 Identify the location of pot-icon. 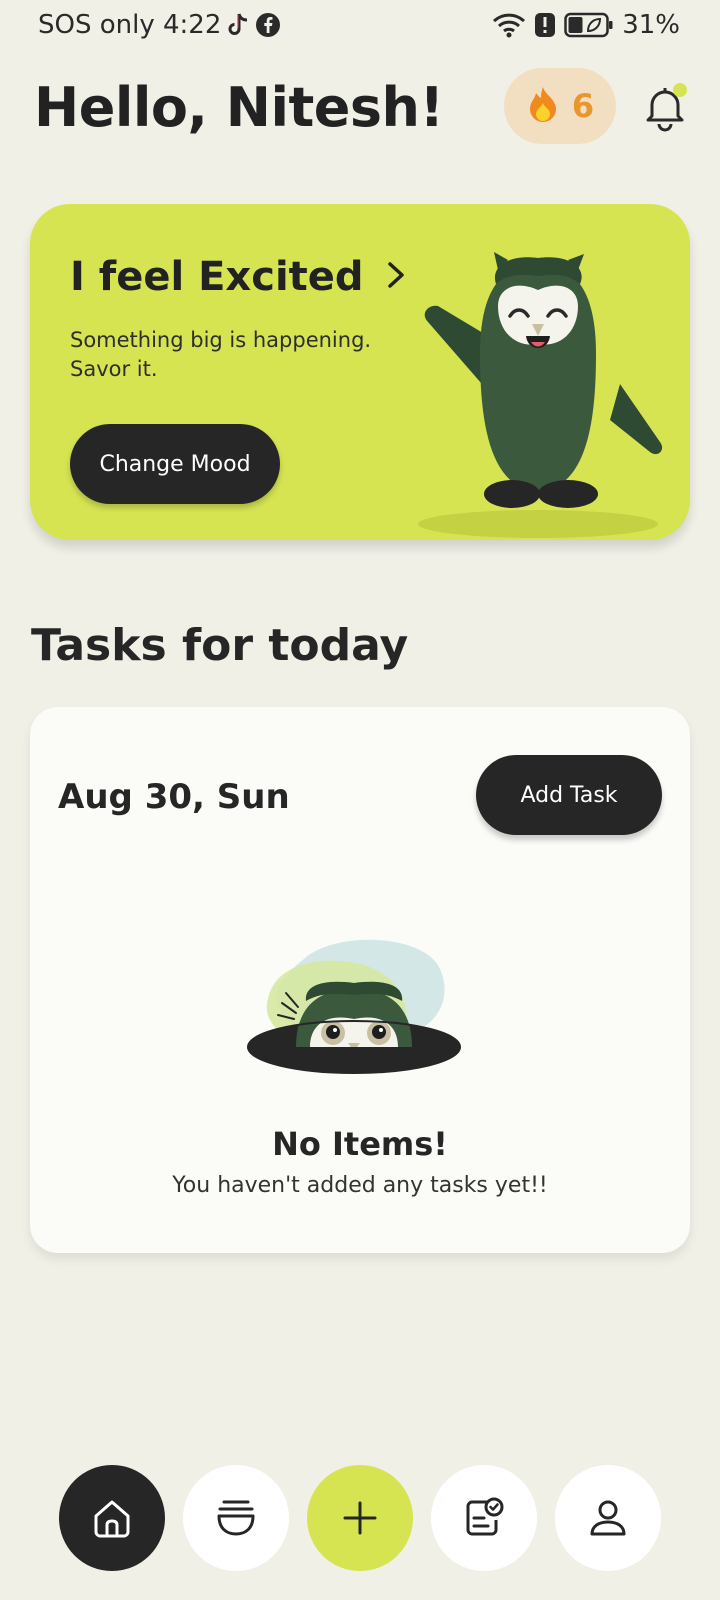
(236, 1518).